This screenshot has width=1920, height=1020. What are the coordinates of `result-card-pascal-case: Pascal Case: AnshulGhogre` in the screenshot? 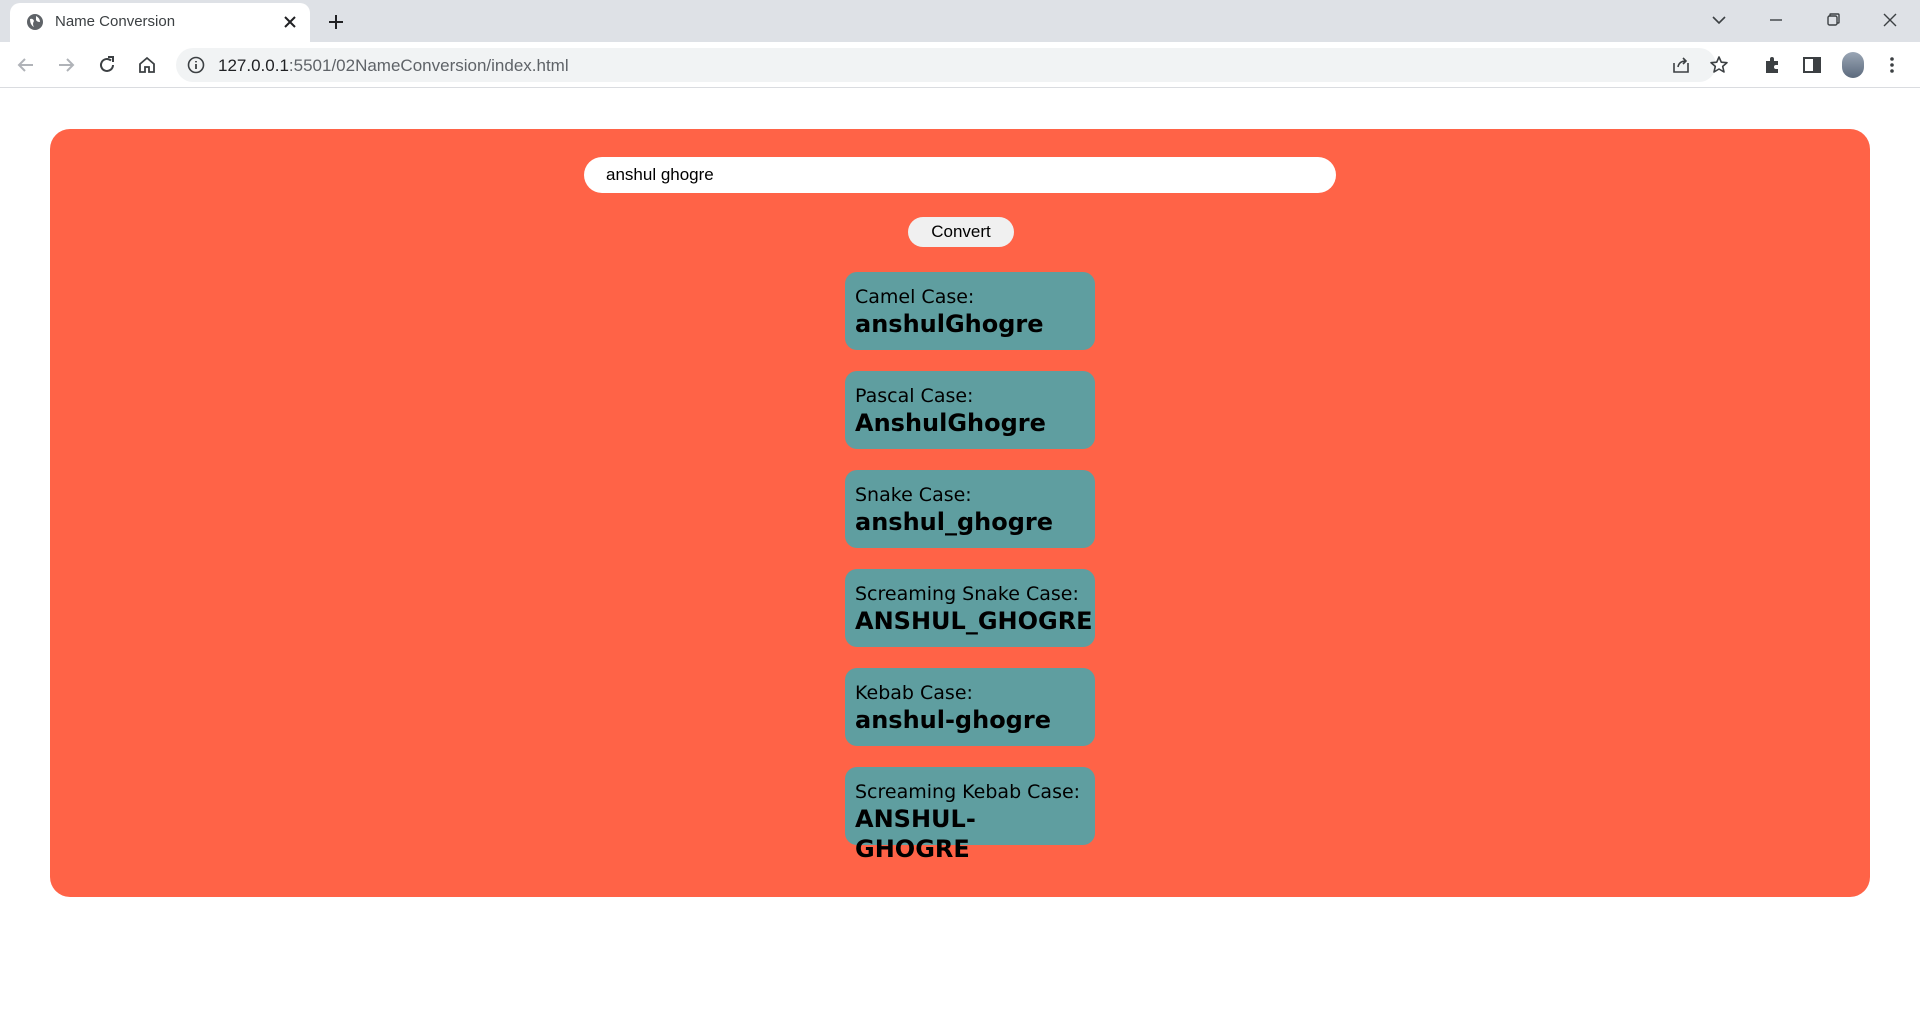 It's located at (970, 410).